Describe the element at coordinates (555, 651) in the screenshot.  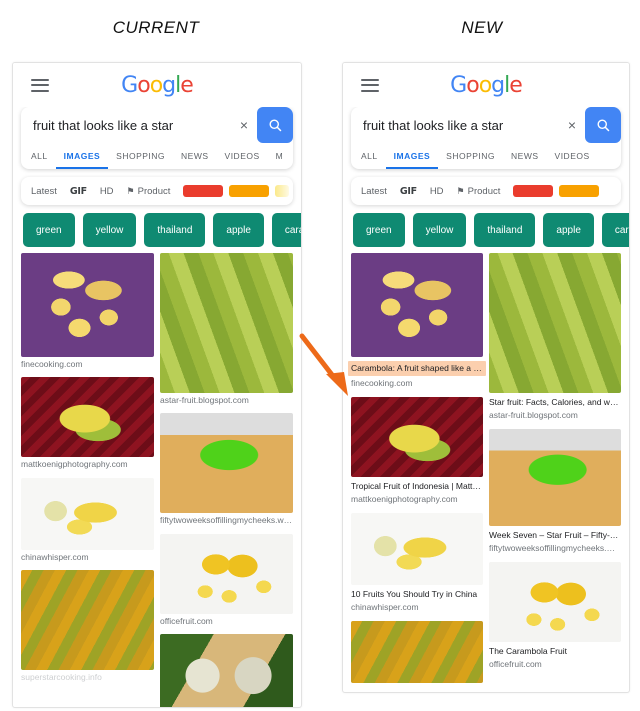
I see `result-title: The Carambola Fruit` at that location.